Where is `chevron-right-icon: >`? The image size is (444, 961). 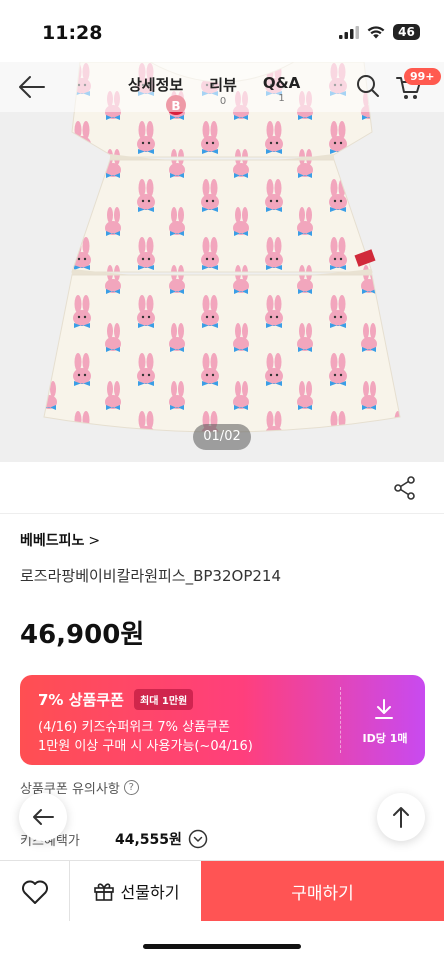 chevron-right-icon: > is located at coordinates (94, 541).